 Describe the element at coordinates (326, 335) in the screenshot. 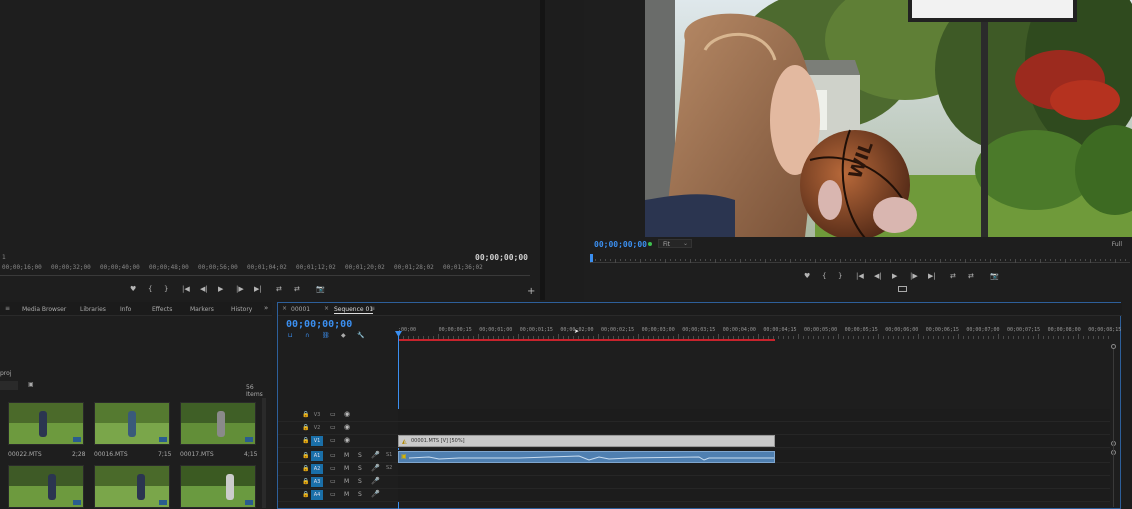

I see `linked-selection-icon: ⛓` at that location.